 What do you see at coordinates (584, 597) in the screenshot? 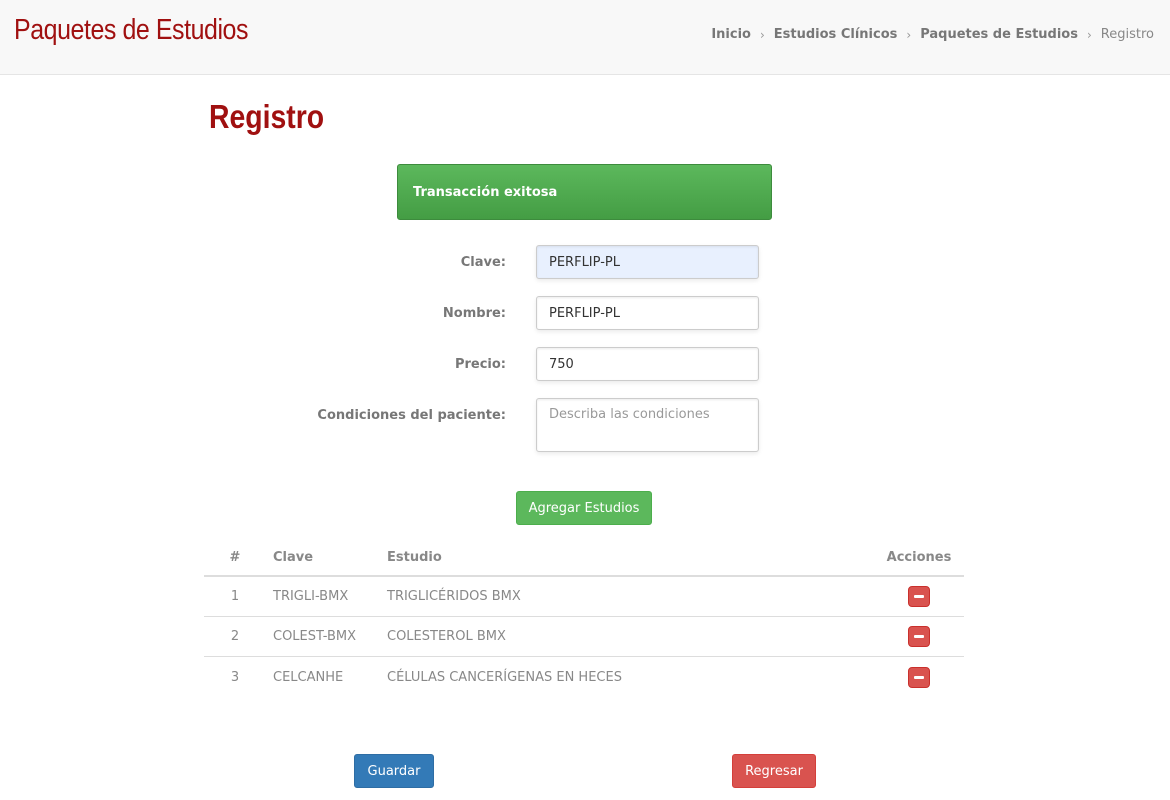
I see `table-row: 1 TRIGLI-BMX TRIGLICÉRIDOS BMX` at bounding box center [584, 597].